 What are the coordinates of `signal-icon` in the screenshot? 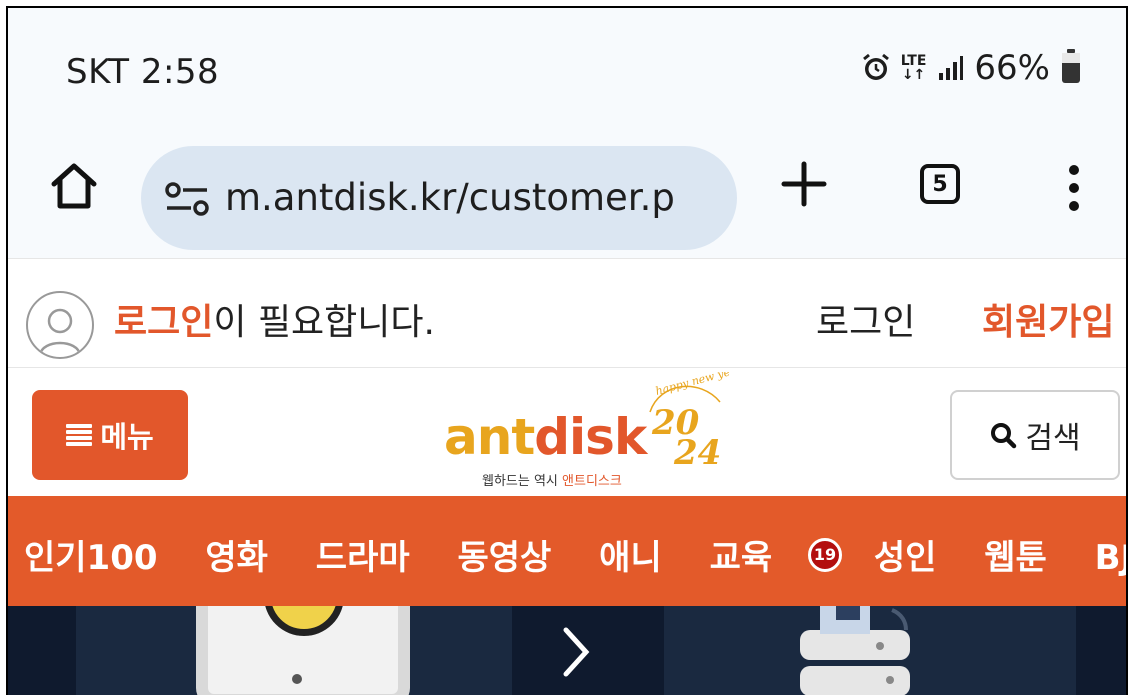 It's located at (951, 68).